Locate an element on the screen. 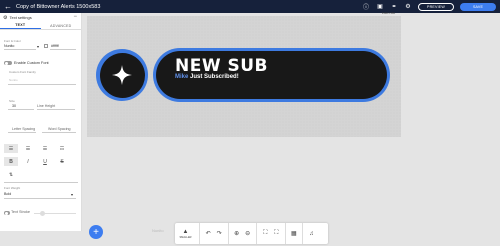  text-align-group: ☰ ☰ ☰ ☶ is located at coordinates (36, 148).